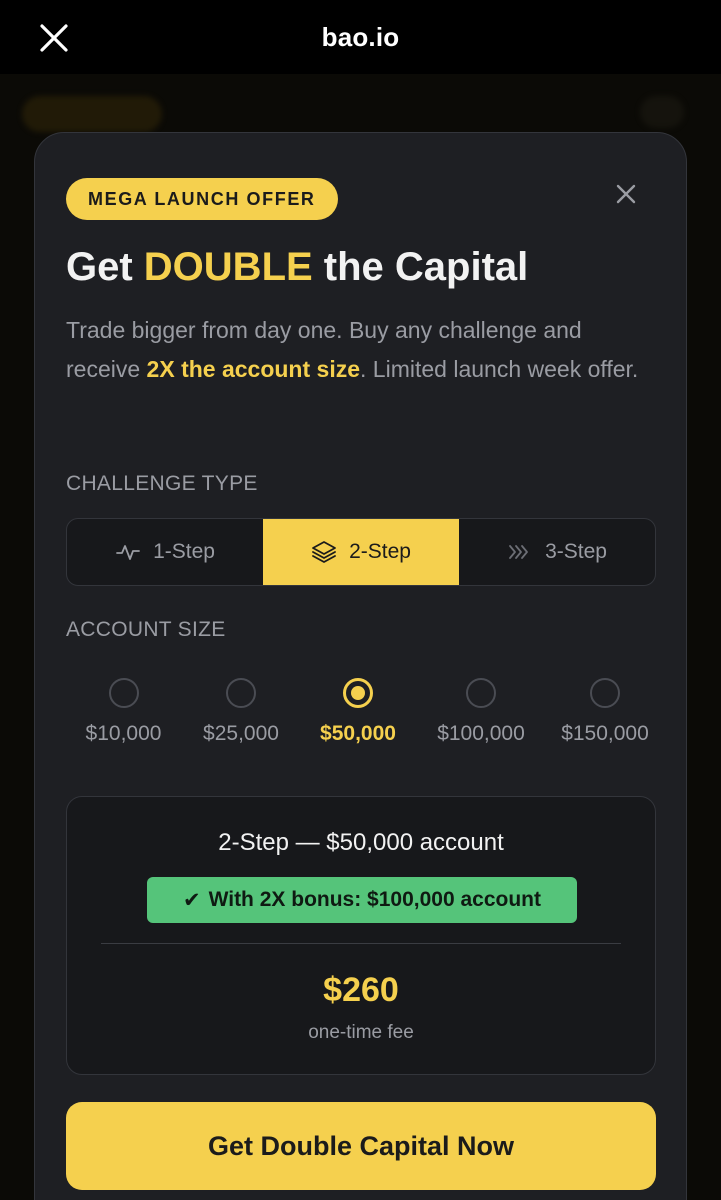 The image size is (721, 1200). Describe the element at coordinates (662, 112) in the screenshot. I see `background-menu` at that location.